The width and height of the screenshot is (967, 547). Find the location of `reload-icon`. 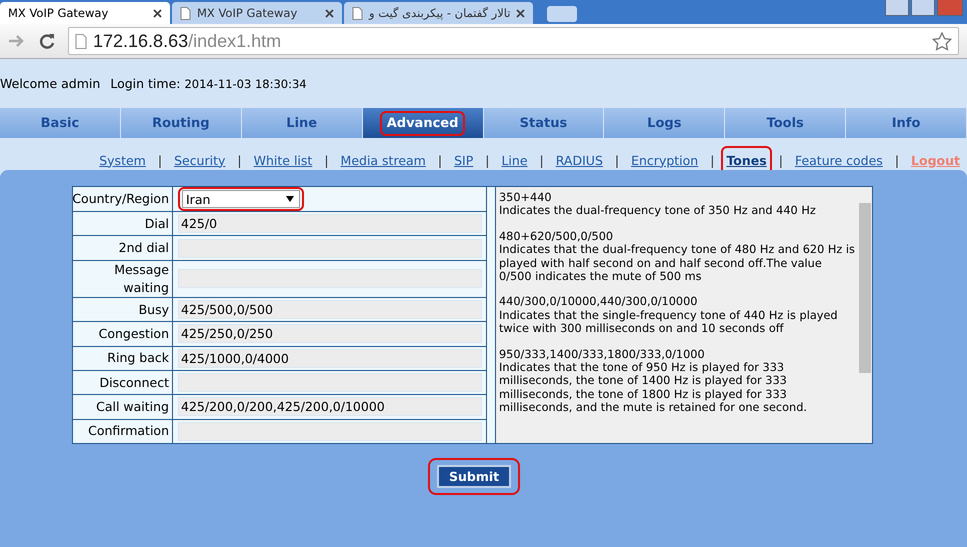

reload-icon is located at coordinates (47, 41).